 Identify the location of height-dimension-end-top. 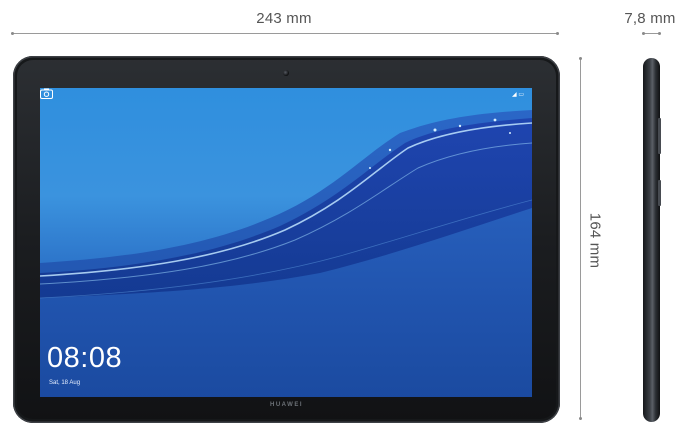
(580, 58).